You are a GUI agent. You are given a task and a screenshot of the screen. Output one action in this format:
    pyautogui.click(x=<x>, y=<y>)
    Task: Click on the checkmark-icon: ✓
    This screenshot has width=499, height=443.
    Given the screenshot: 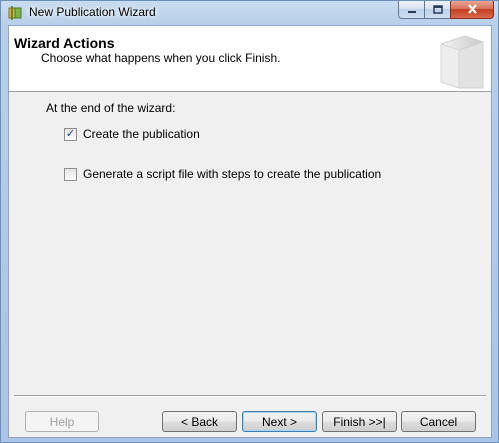 What is the action you would take?
    pyautogui.click(x=70, y=133)
    